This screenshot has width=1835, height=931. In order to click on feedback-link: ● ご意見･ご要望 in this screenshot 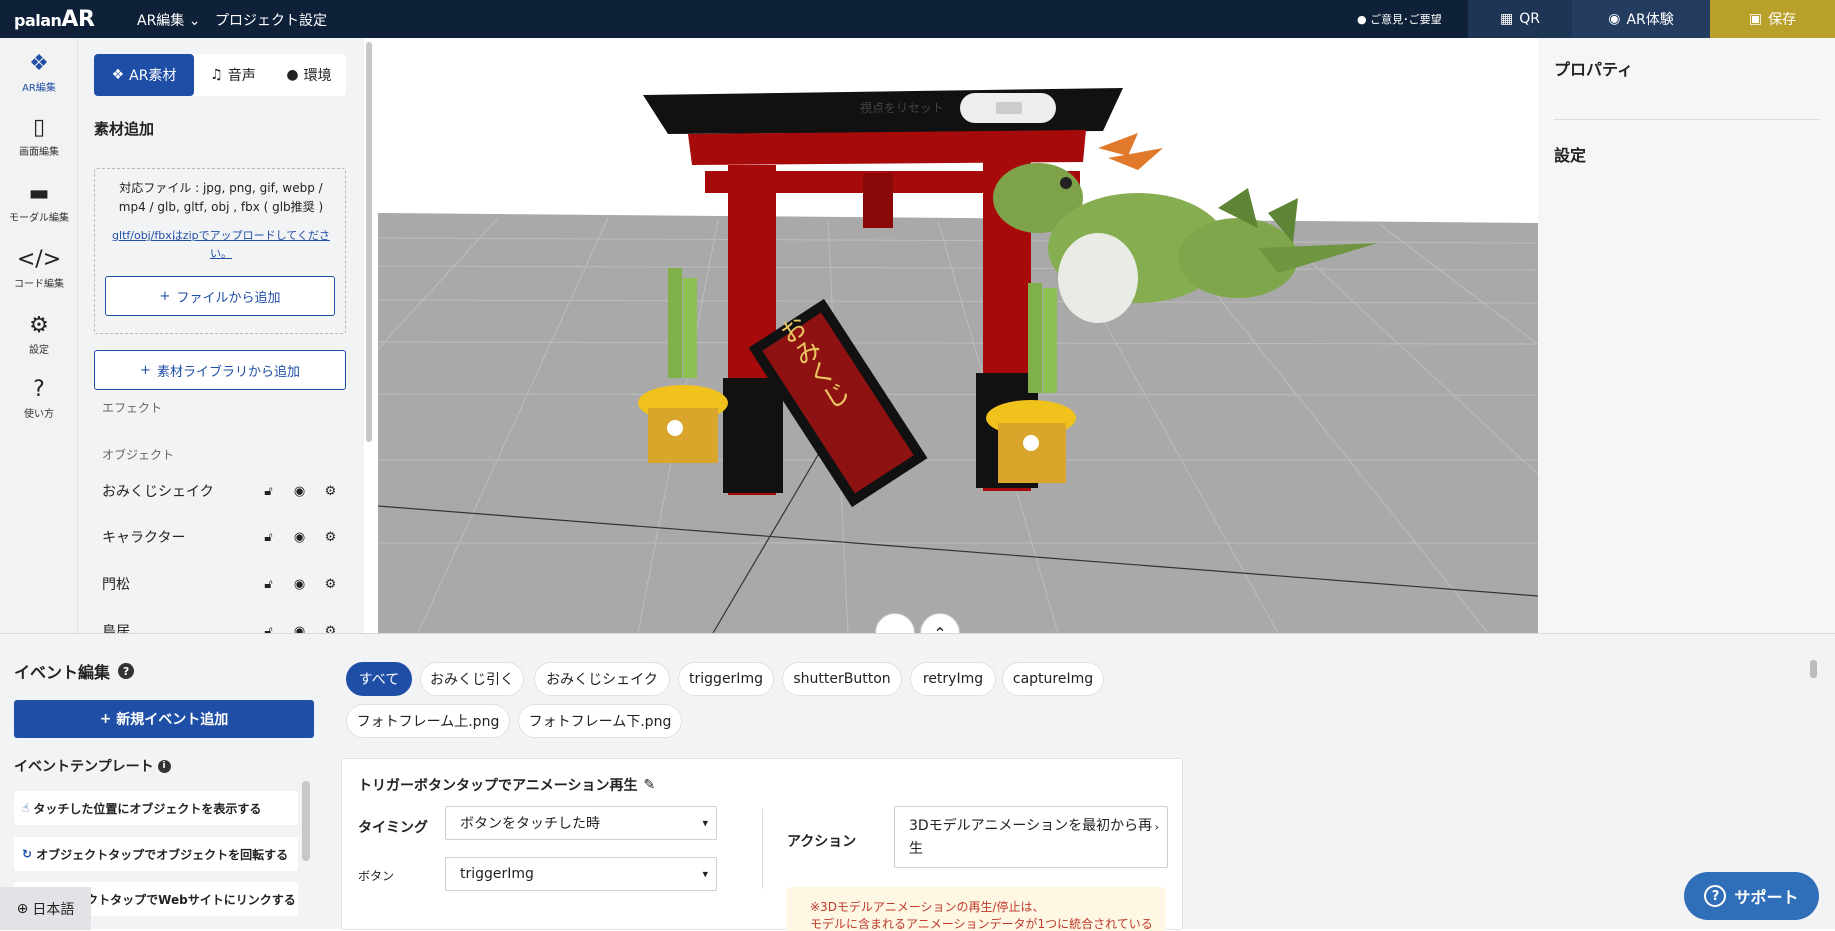, I will do `click(1399, 19)`.